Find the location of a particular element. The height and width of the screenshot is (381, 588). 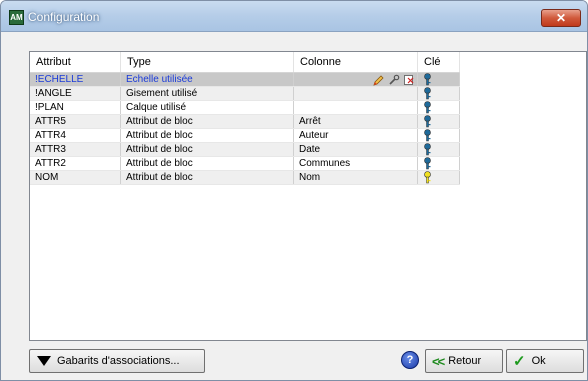

table-row: ATTR2 Attribut de bloc Communes is located at coordinates (245, 163).